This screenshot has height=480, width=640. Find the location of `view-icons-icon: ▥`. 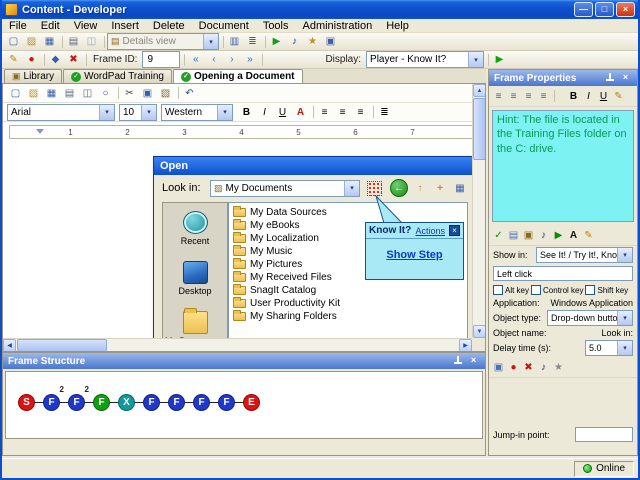

view-icons-icon: ▥ is located at coordinates (234, 42).